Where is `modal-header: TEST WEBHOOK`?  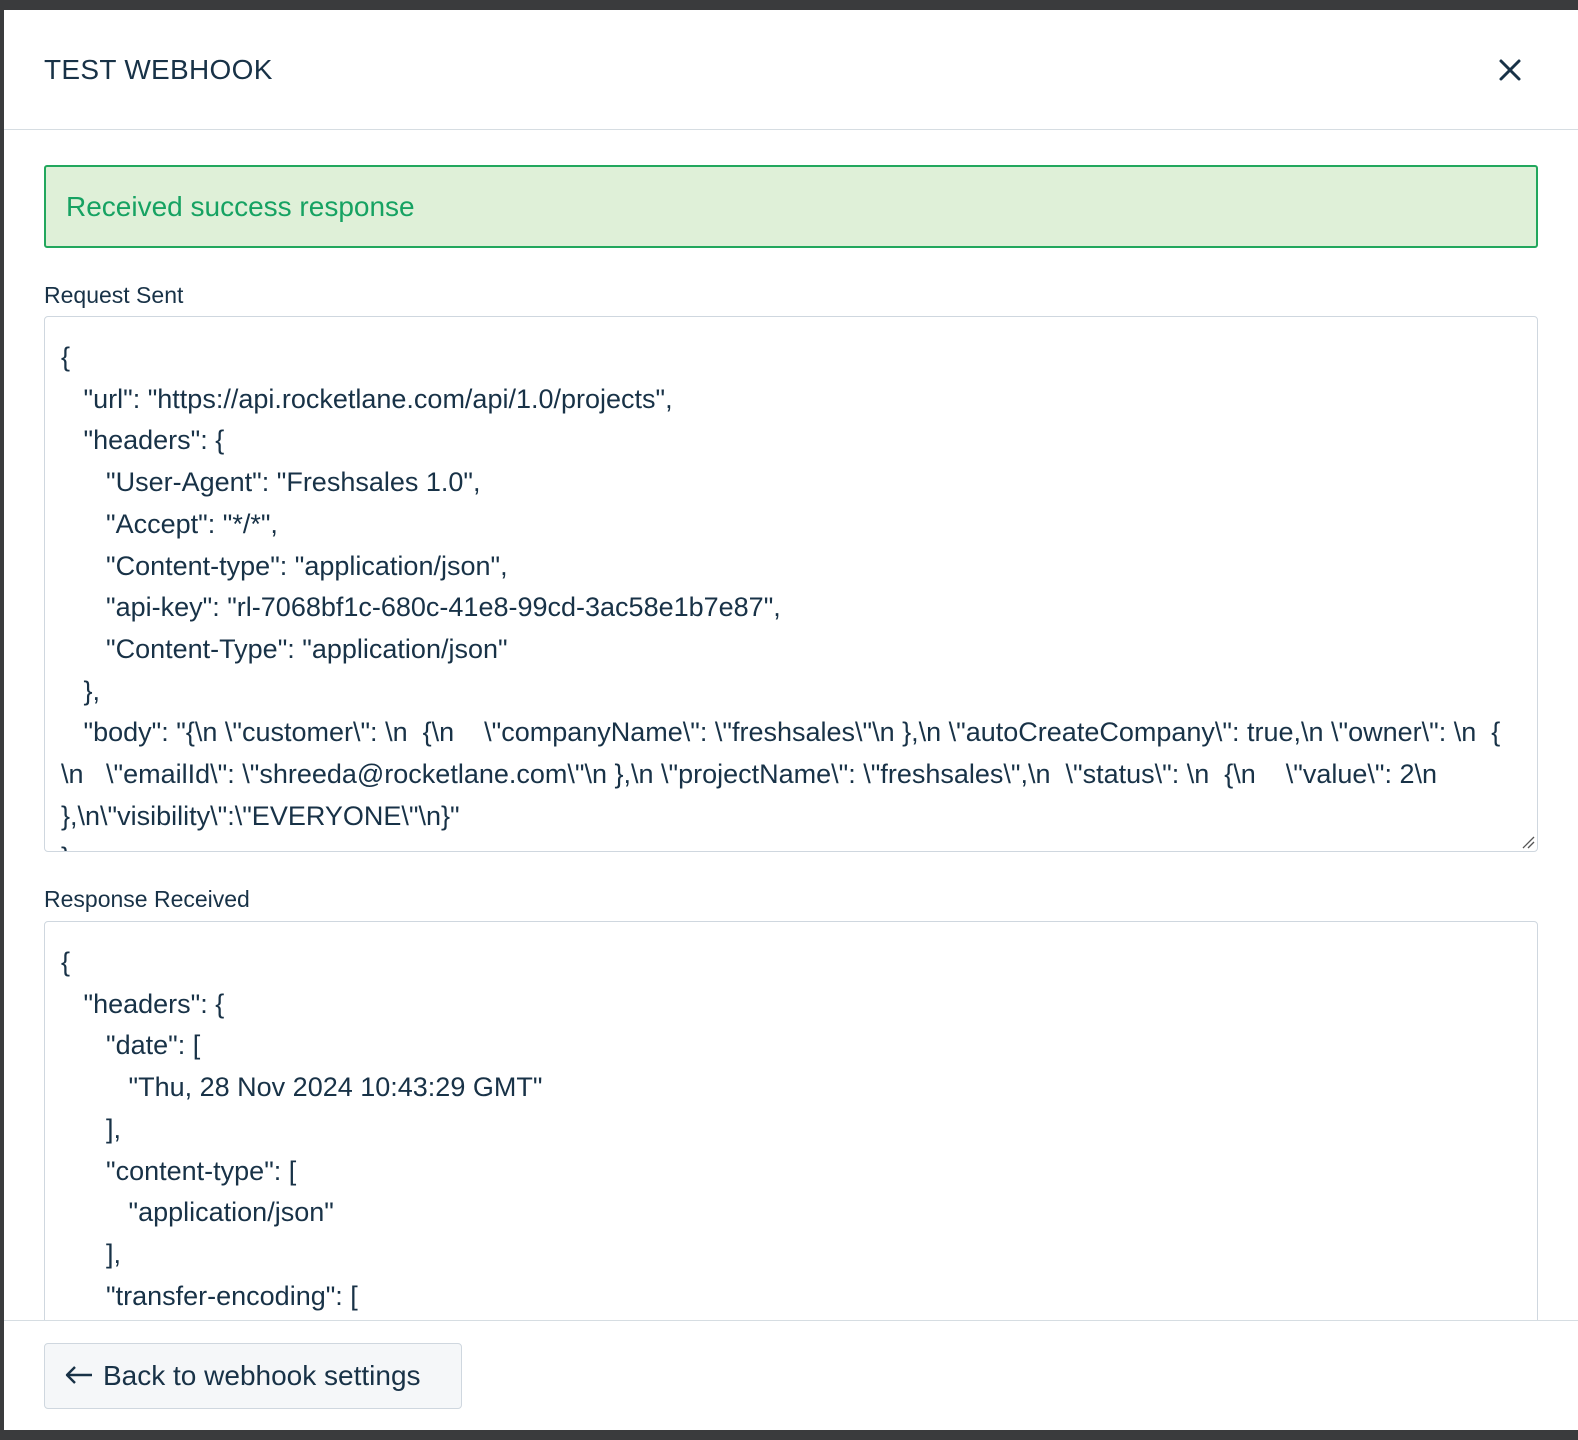
modal-header: TEST WEBHOOK is located at coordinates (791, 70).